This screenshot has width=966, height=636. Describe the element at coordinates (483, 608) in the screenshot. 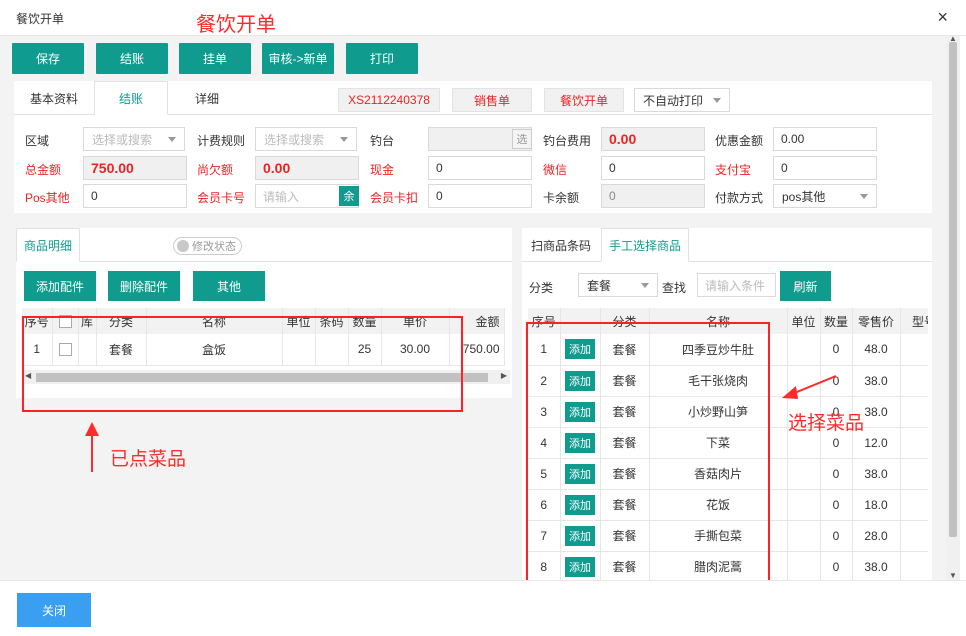

I see `dialog-footer: 关闭` at that location.